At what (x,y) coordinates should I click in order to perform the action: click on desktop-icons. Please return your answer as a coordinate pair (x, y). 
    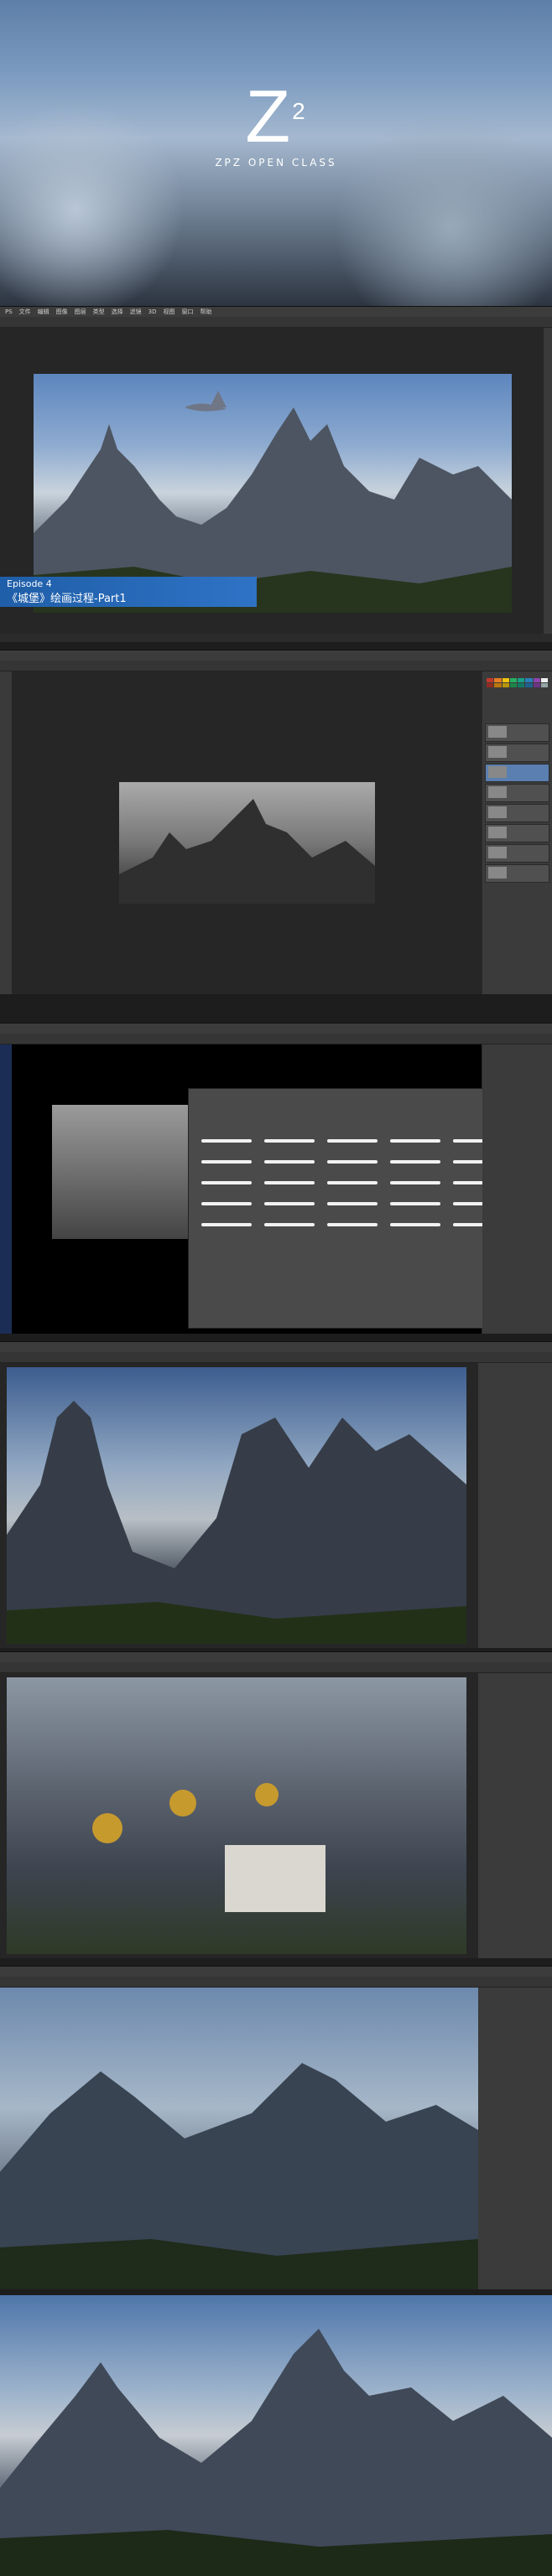
    Looking at the image, I should click on (6, 1189).